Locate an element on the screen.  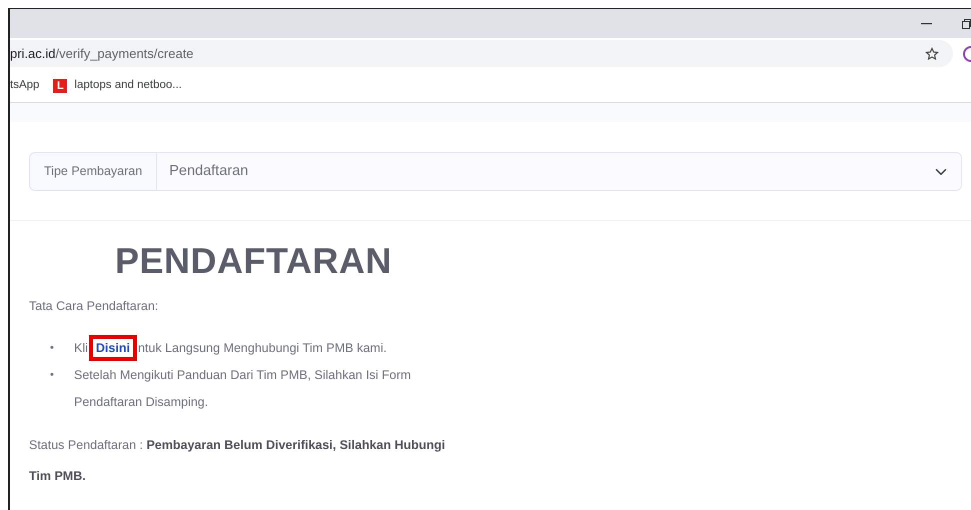
minimize-icon is located at coordinates (926, 23).